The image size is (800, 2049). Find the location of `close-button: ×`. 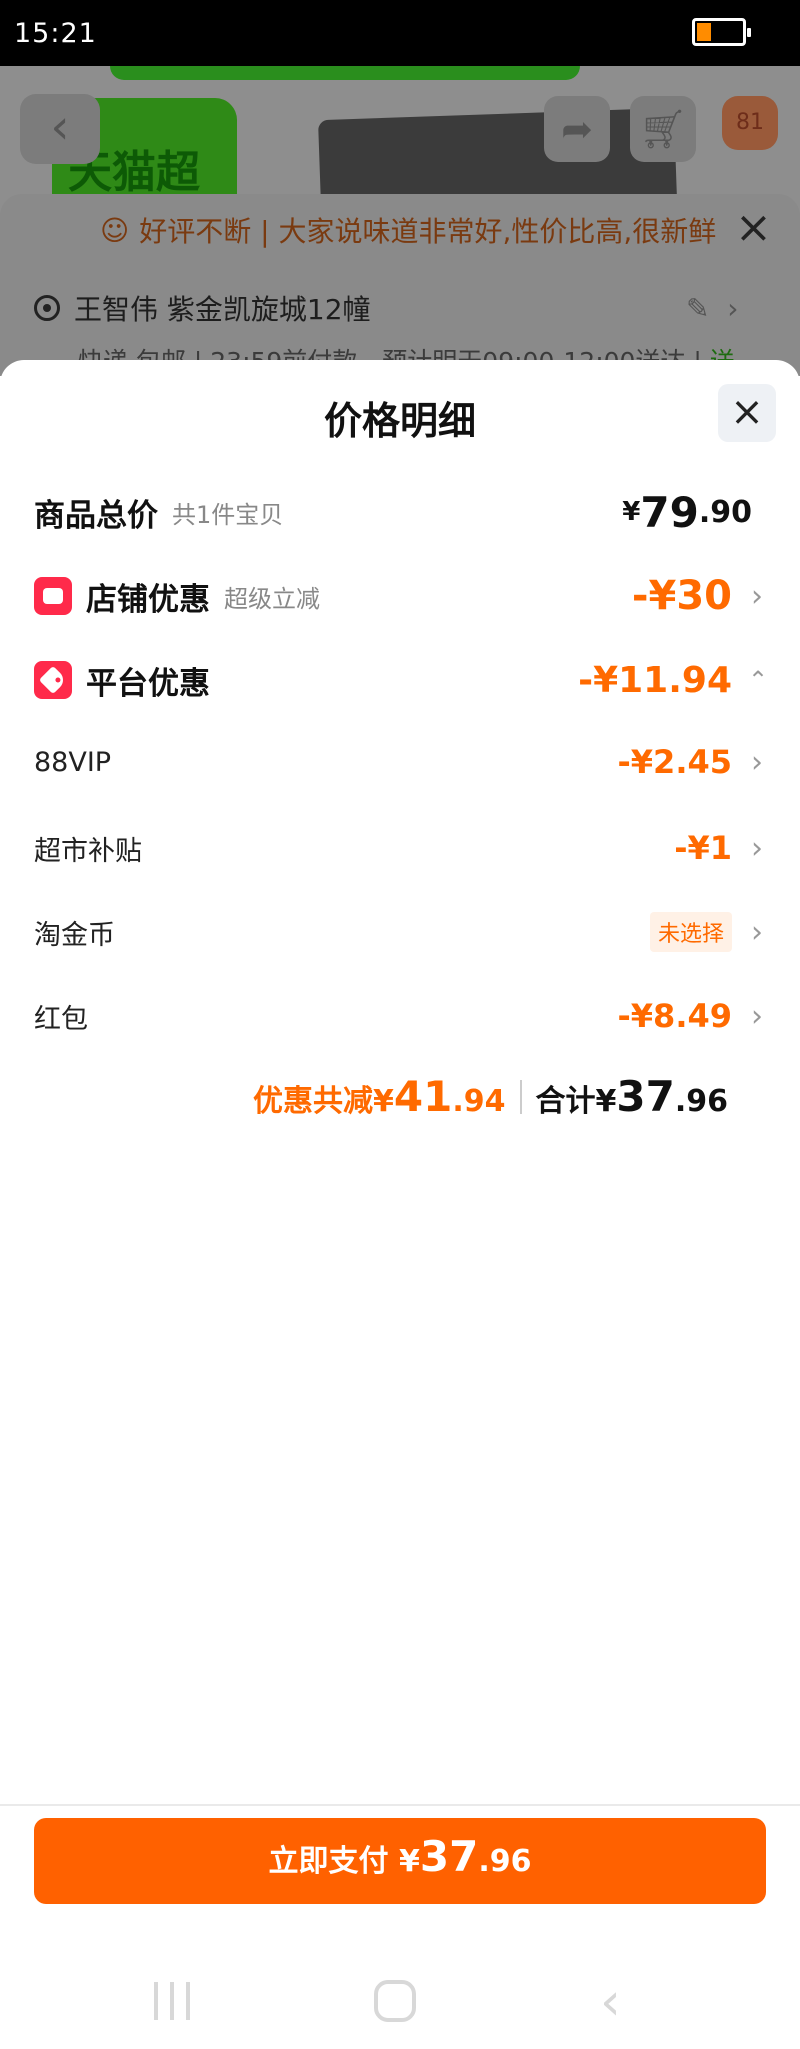

close-button: × is located at coordinates (747, 413).